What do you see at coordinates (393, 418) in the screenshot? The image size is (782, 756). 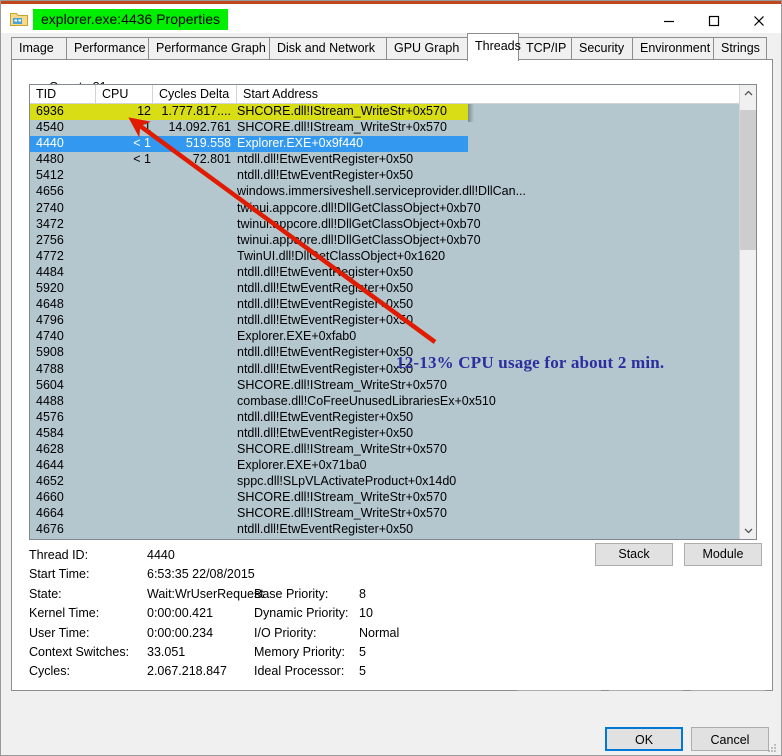 I see `table-row: 4576 ntdll.dll!EtwEventRegister+0x50` at bounding box center [393, 418].